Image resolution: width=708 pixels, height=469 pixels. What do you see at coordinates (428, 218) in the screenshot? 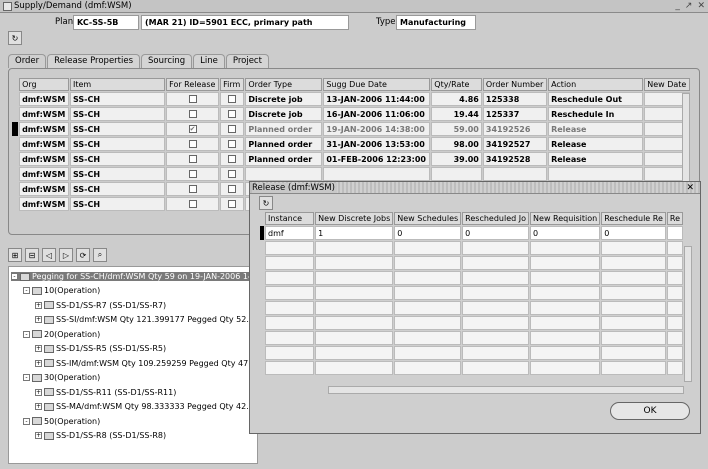
I see `dialog-column-header: New Schedules` at bounding box center [428, 218].